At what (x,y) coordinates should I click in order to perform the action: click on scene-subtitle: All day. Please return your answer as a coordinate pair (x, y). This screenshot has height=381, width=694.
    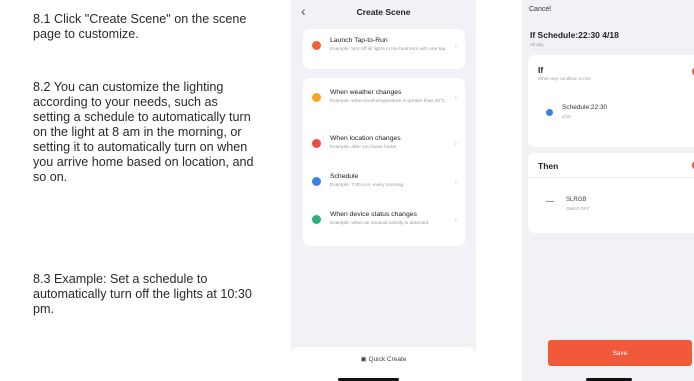
    Looking at the image, I should click on (537, 44).